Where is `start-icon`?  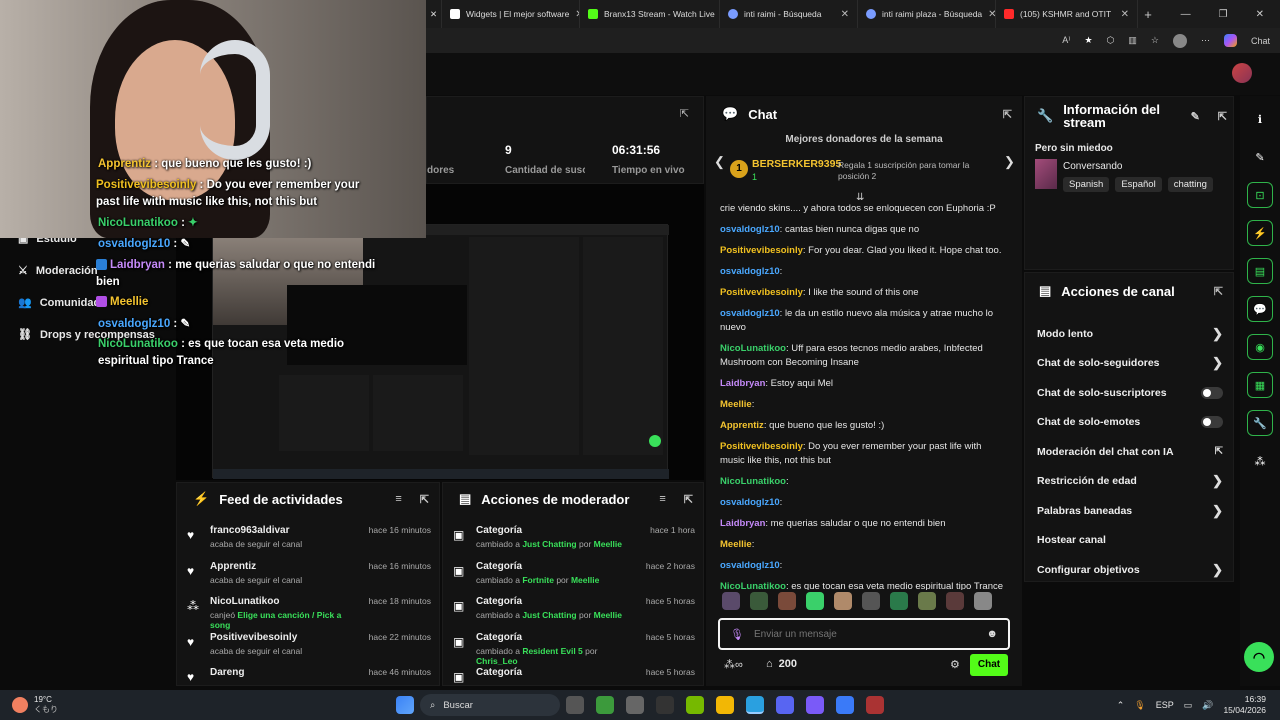
start-icon is located at coordinates (405, 705).